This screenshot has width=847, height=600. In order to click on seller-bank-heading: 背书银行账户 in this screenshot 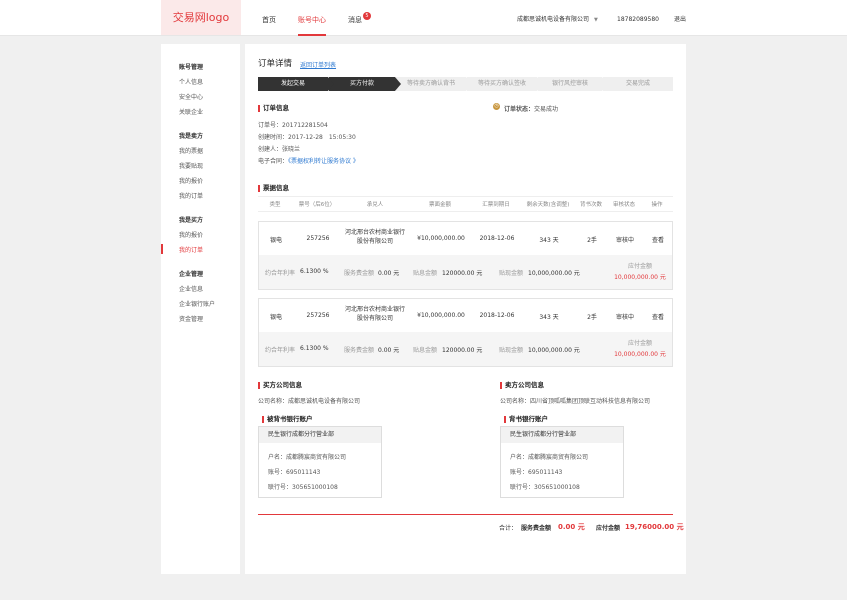, I will do `click(526, 419)`.